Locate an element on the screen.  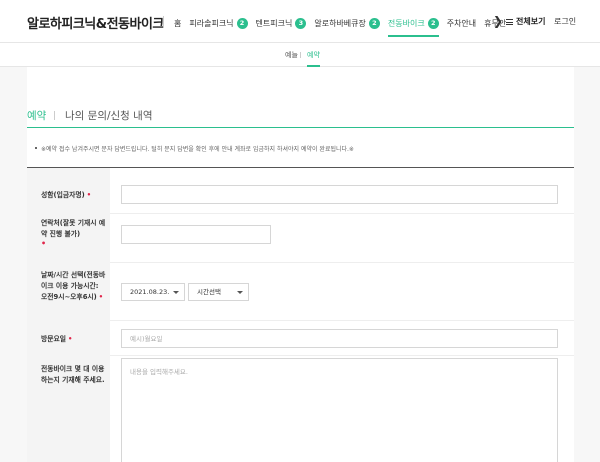
usage-label-text: 전동바이크 몇 대 이용하는지 기재해 주세요. is located at coordinates (73, 374).